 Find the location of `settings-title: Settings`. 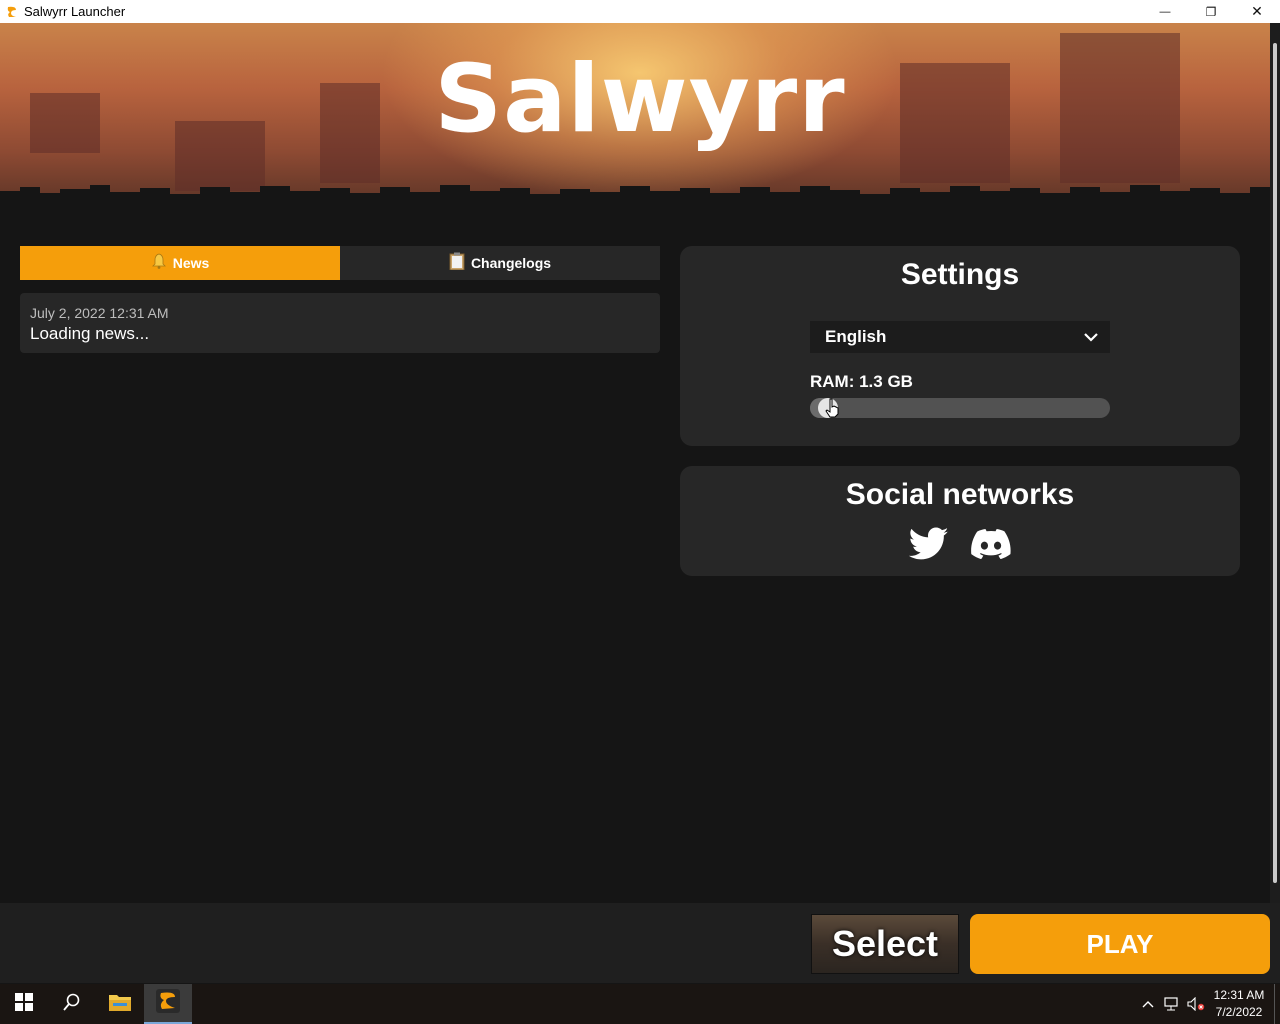

settings-title: Settings is located at coordinates (960, 274).